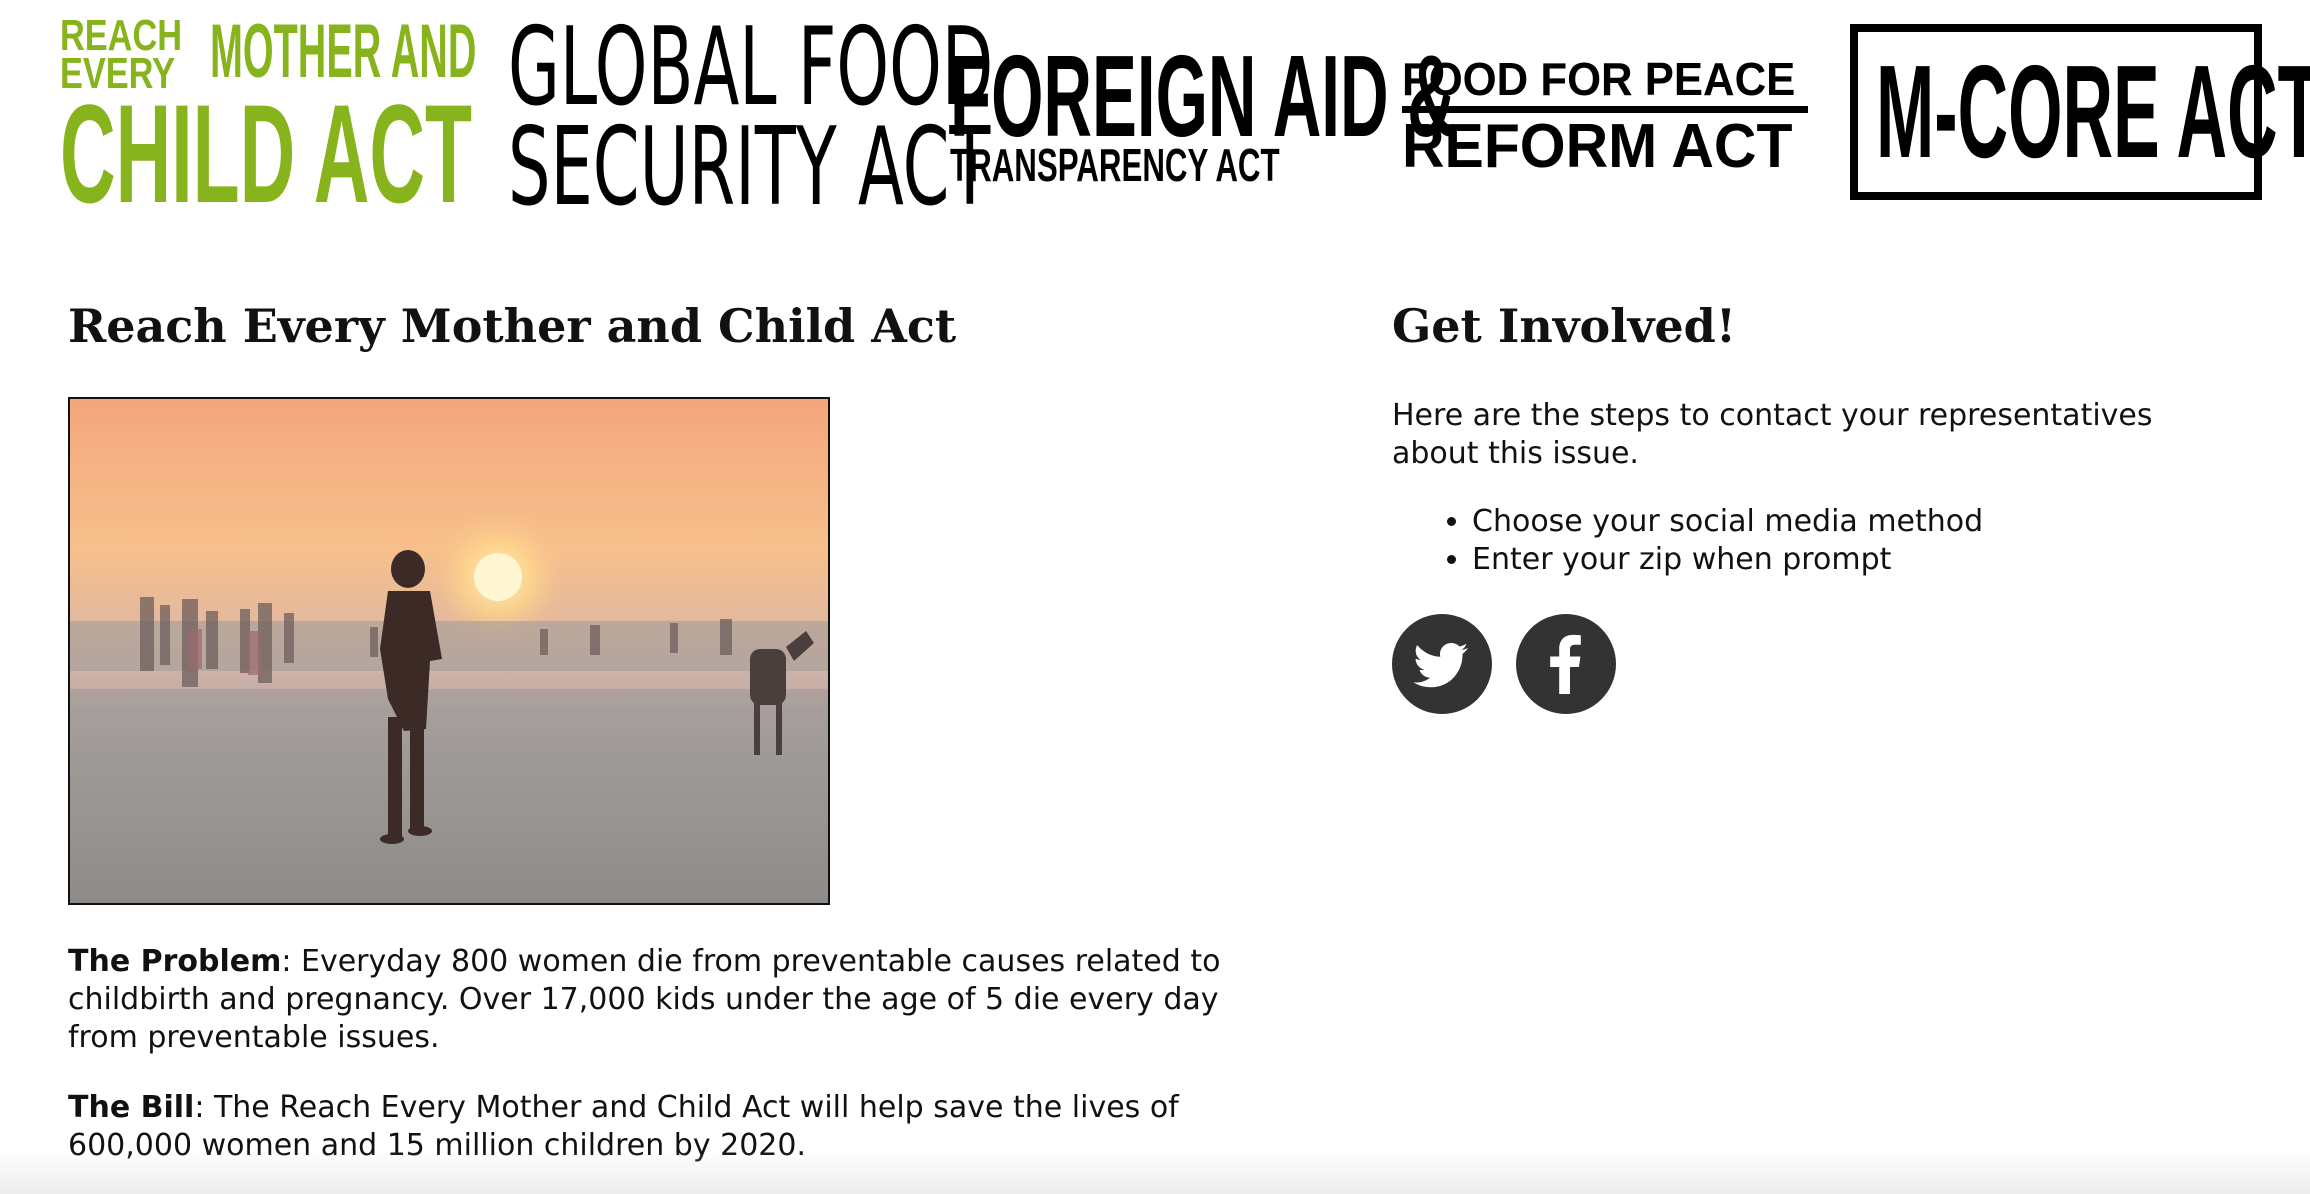  I want to click on get-involved-title: Get Involved!, so click(1564, 326).